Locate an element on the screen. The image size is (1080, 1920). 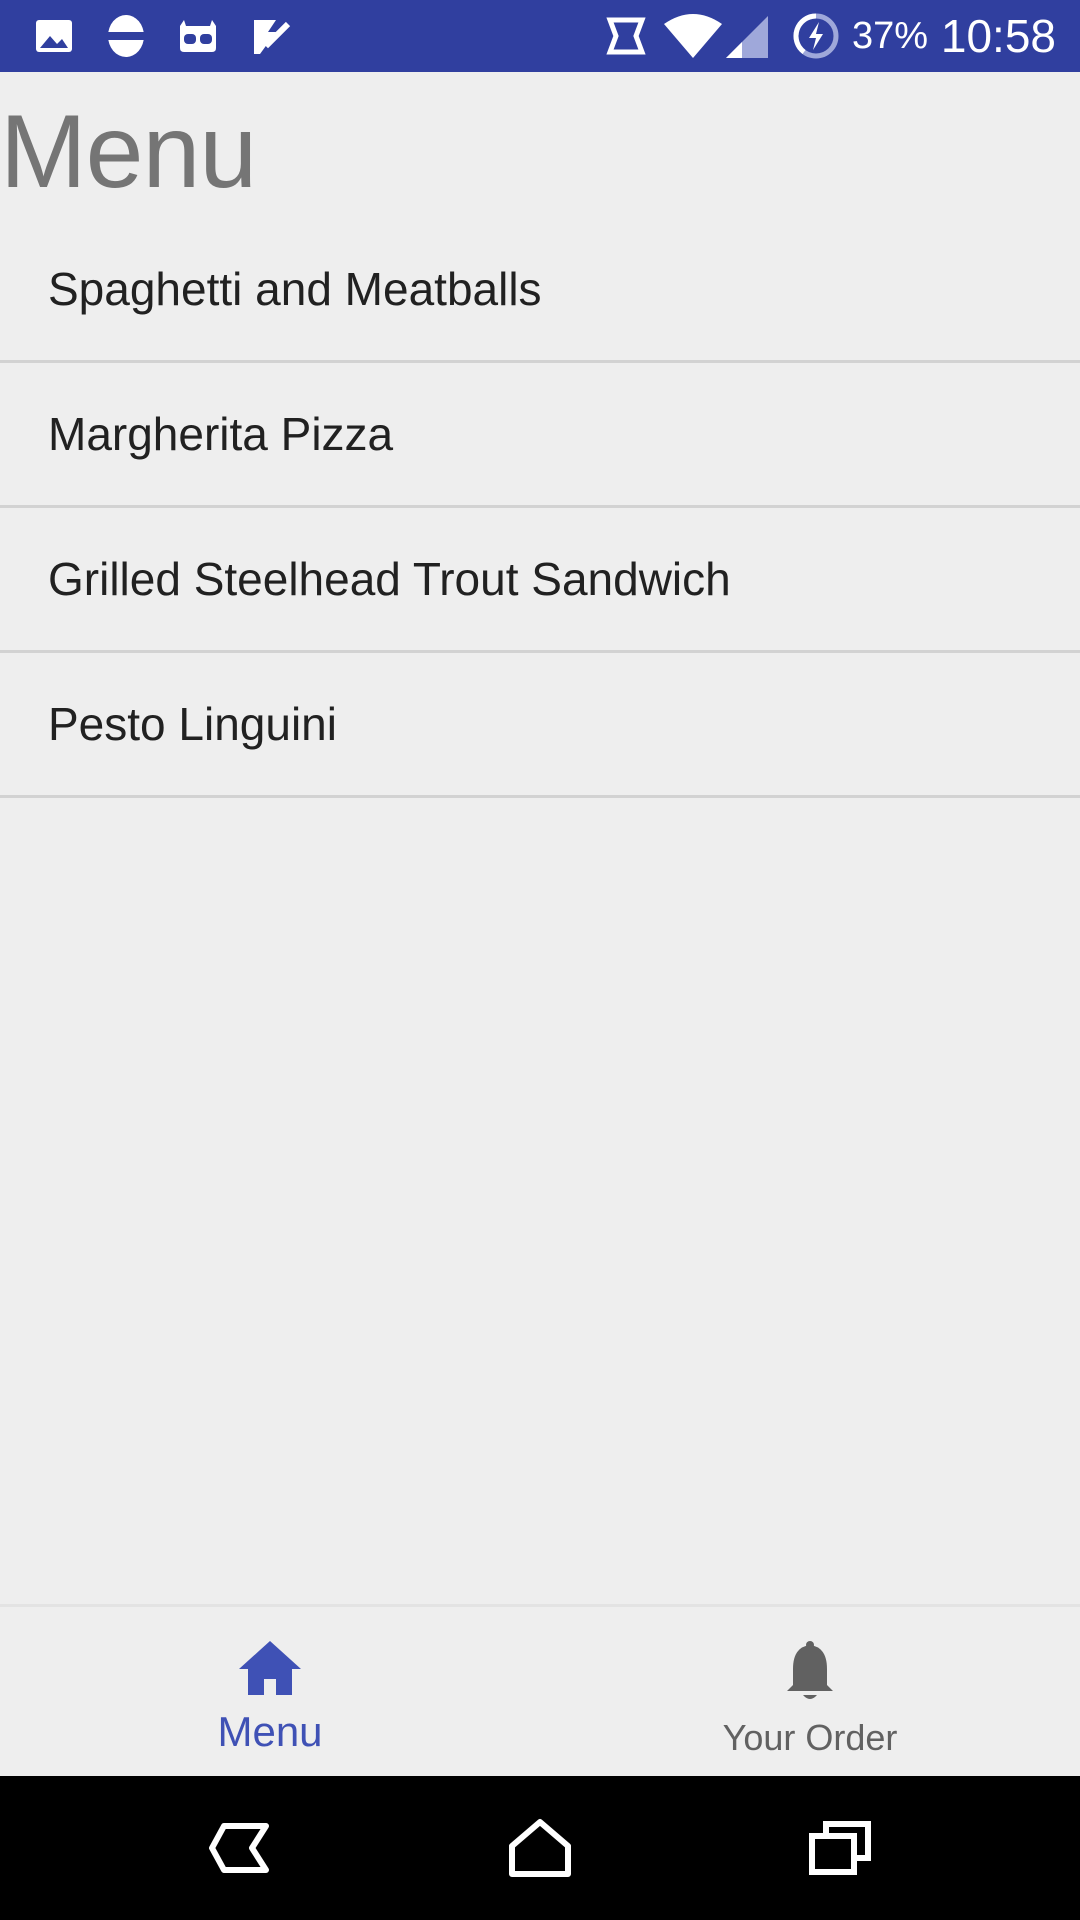
bell-icon is located at coordinates (810, 1670).